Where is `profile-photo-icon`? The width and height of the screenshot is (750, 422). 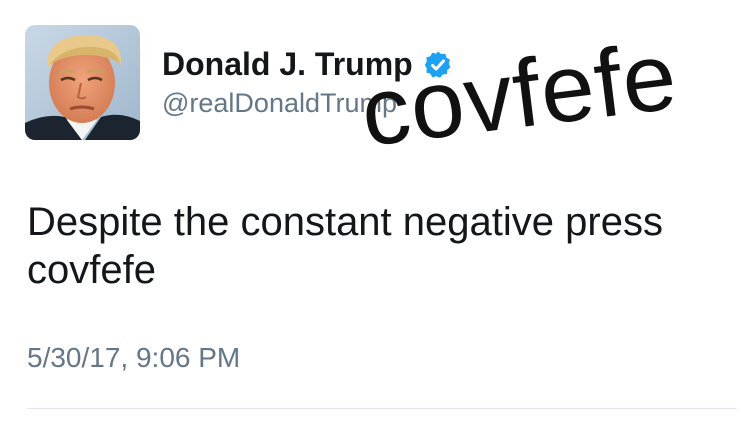 profile-photo-icon is located at coordinates (82, 82).